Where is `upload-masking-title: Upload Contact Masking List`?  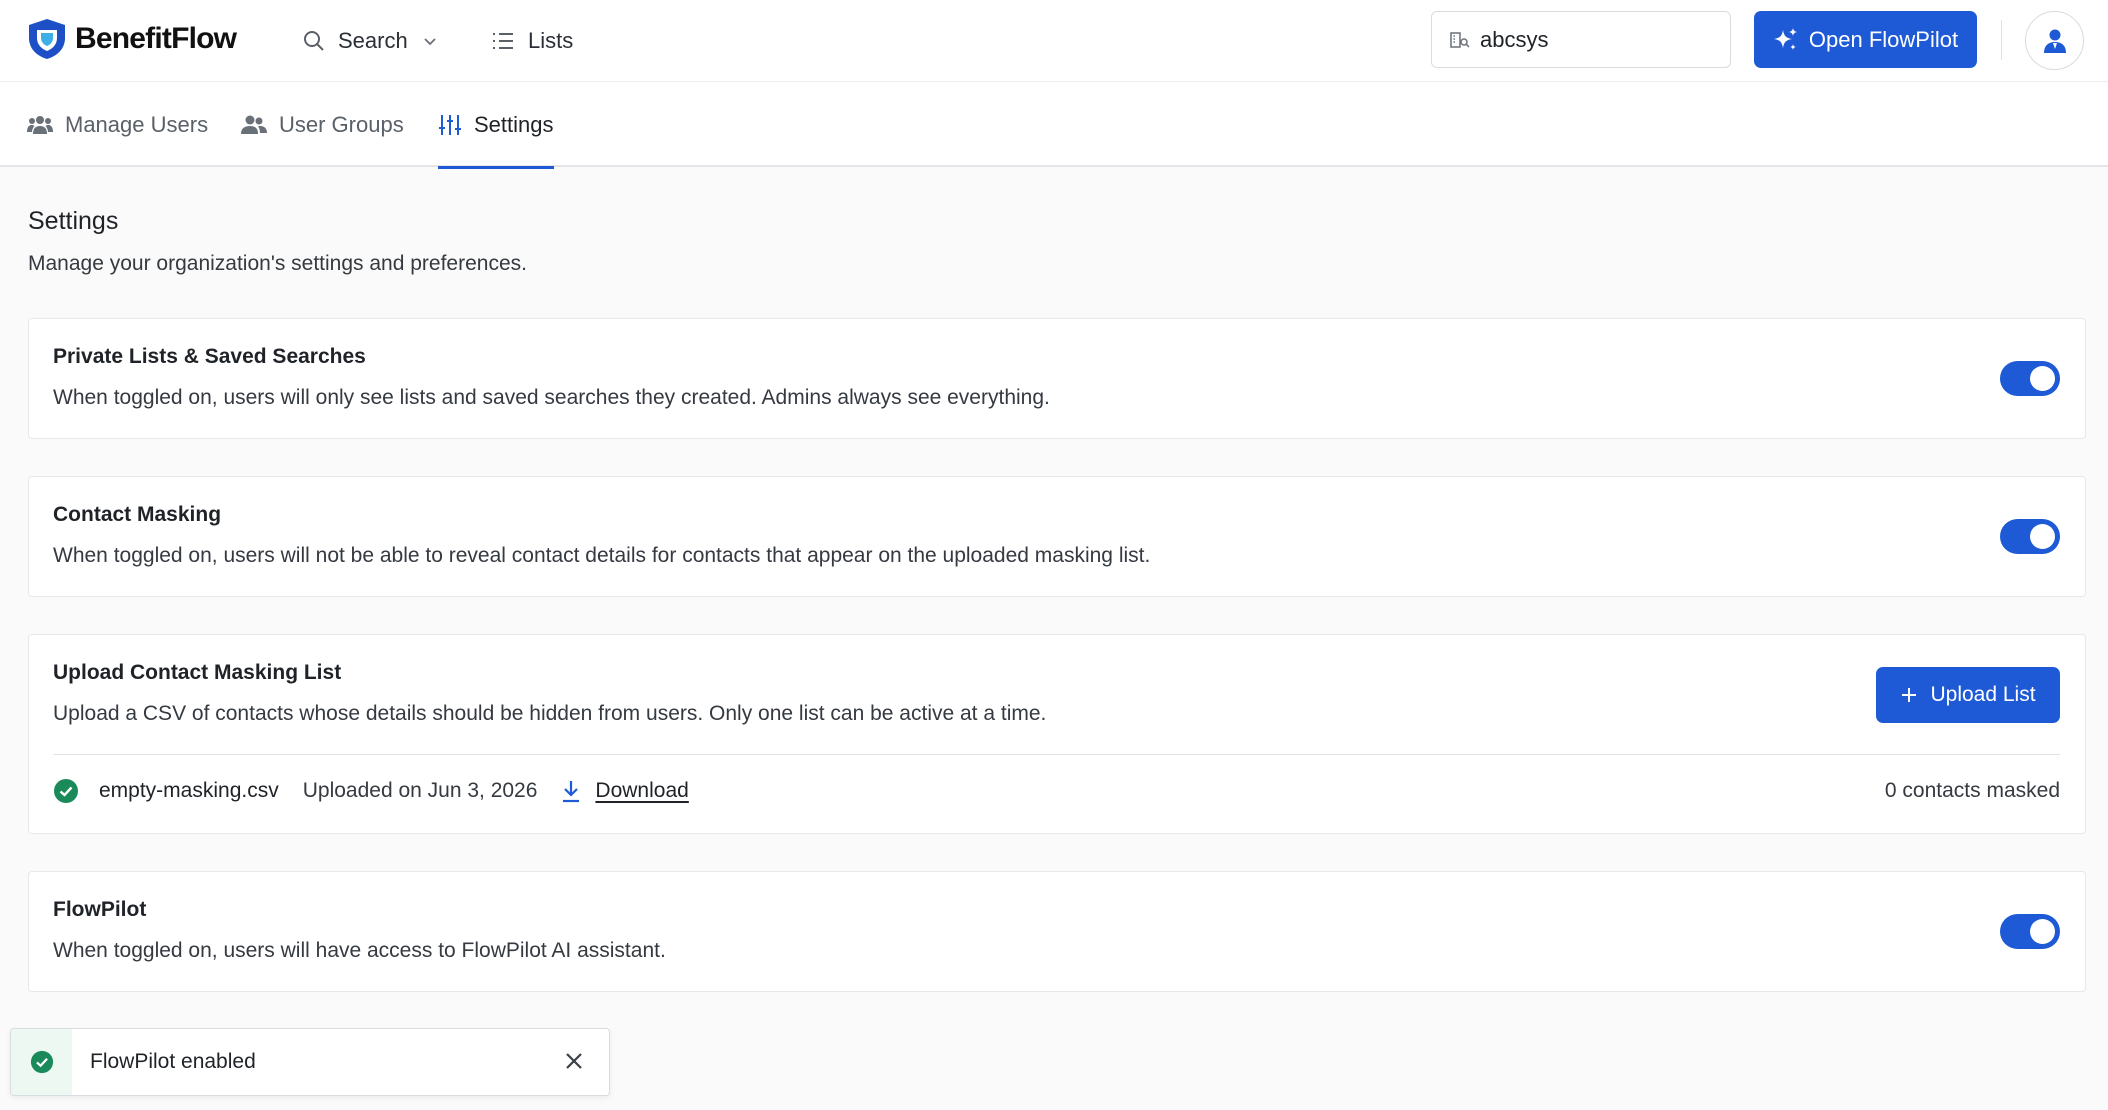
upload-masking-title: Upload Contact Masking List is located at coordinates (197, 672).